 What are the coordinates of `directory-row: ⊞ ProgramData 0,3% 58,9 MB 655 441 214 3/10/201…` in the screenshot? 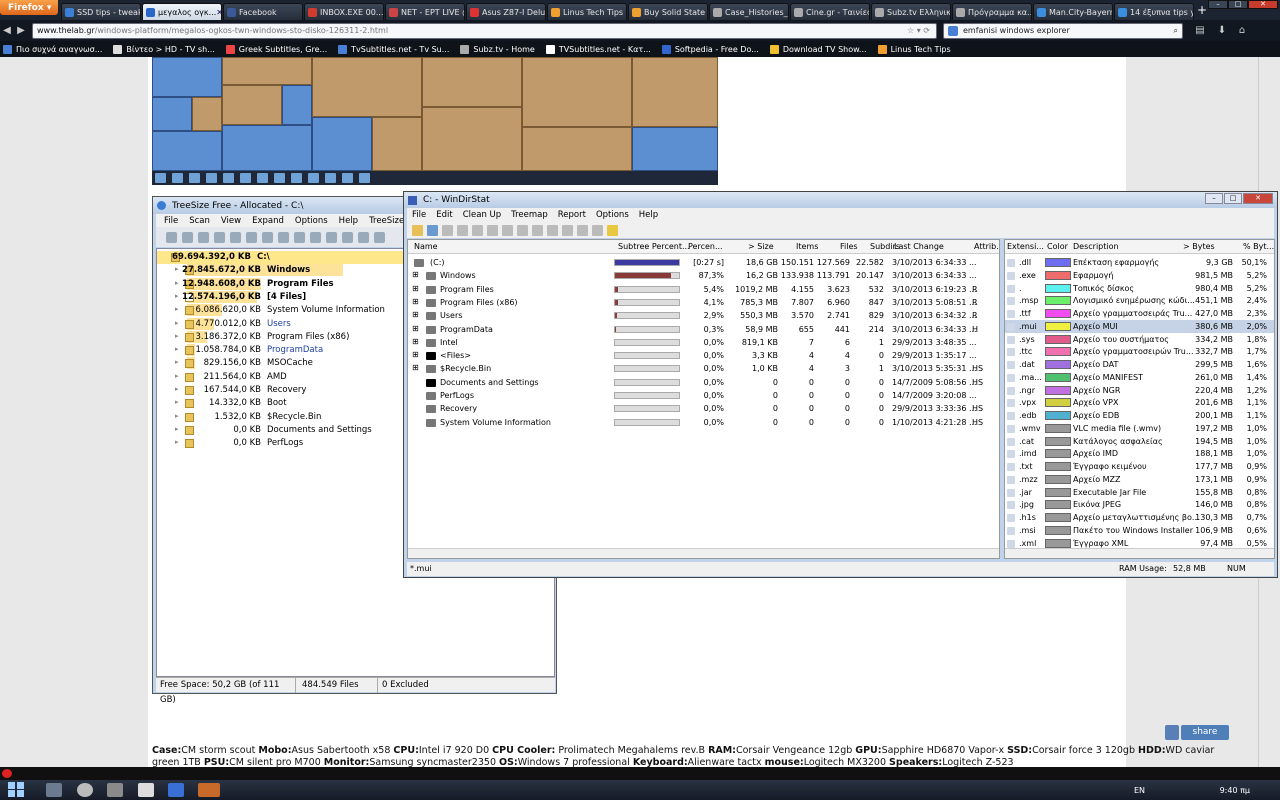 It's located at (703, 329).